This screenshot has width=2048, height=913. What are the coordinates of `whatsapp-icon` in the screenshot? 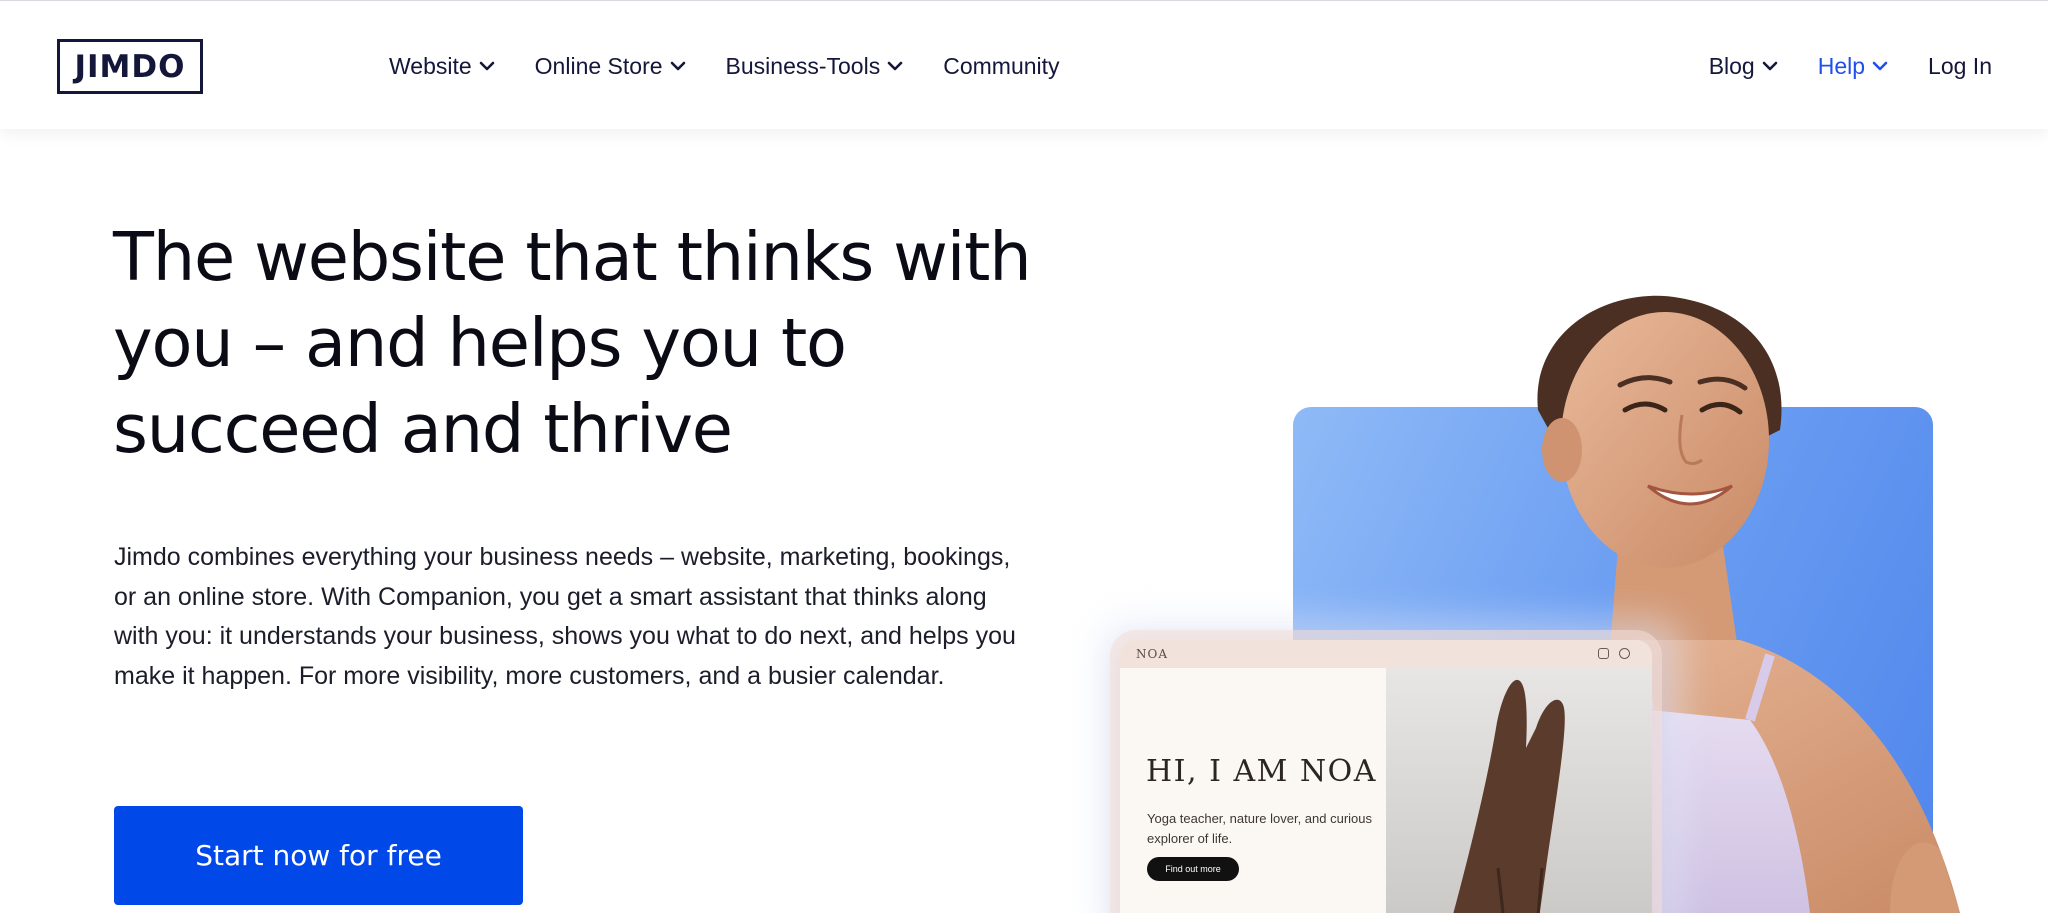 It's located at (1624, 653).